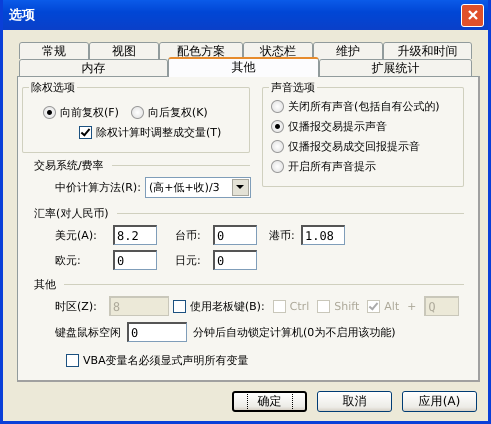 Image resolution: width=491 pixels, height=424 pixels. Describe the element at coordinates (178, 112) in the screenshot. I see `radio-label: 向后复权(K)` at that location.